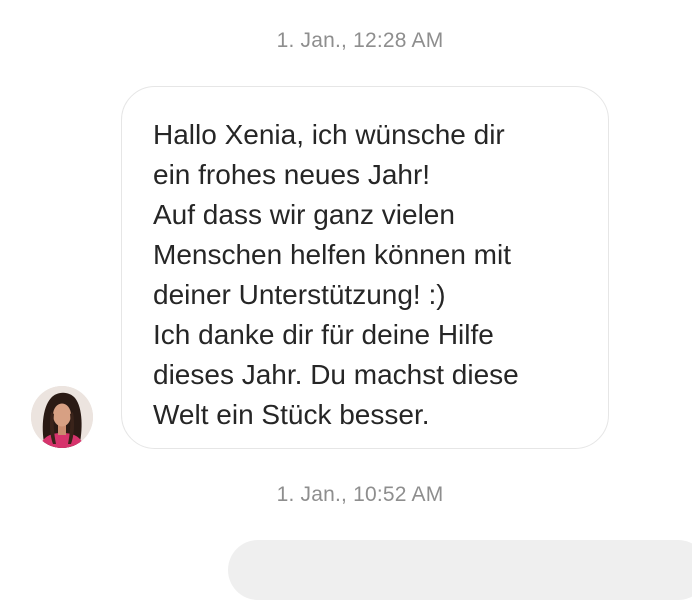 This screenshot has height=600, width=692. What do you see at coordinates (323, 334) in the screenshot?
I see `message-text-line: Ich danke dir für deine Hilfe` at bounding box center [323, 334].